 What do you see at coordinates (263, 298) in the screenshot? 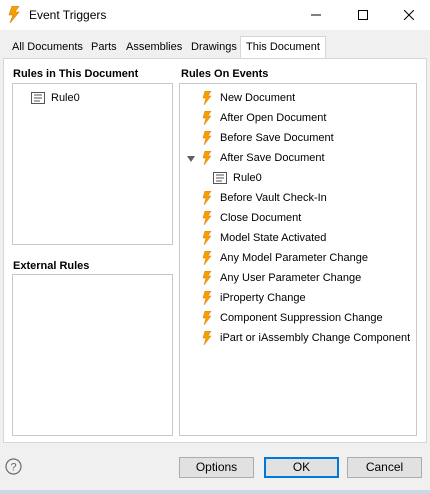
I see `event-label: iProperty Change` at bounding box center [263, 298].